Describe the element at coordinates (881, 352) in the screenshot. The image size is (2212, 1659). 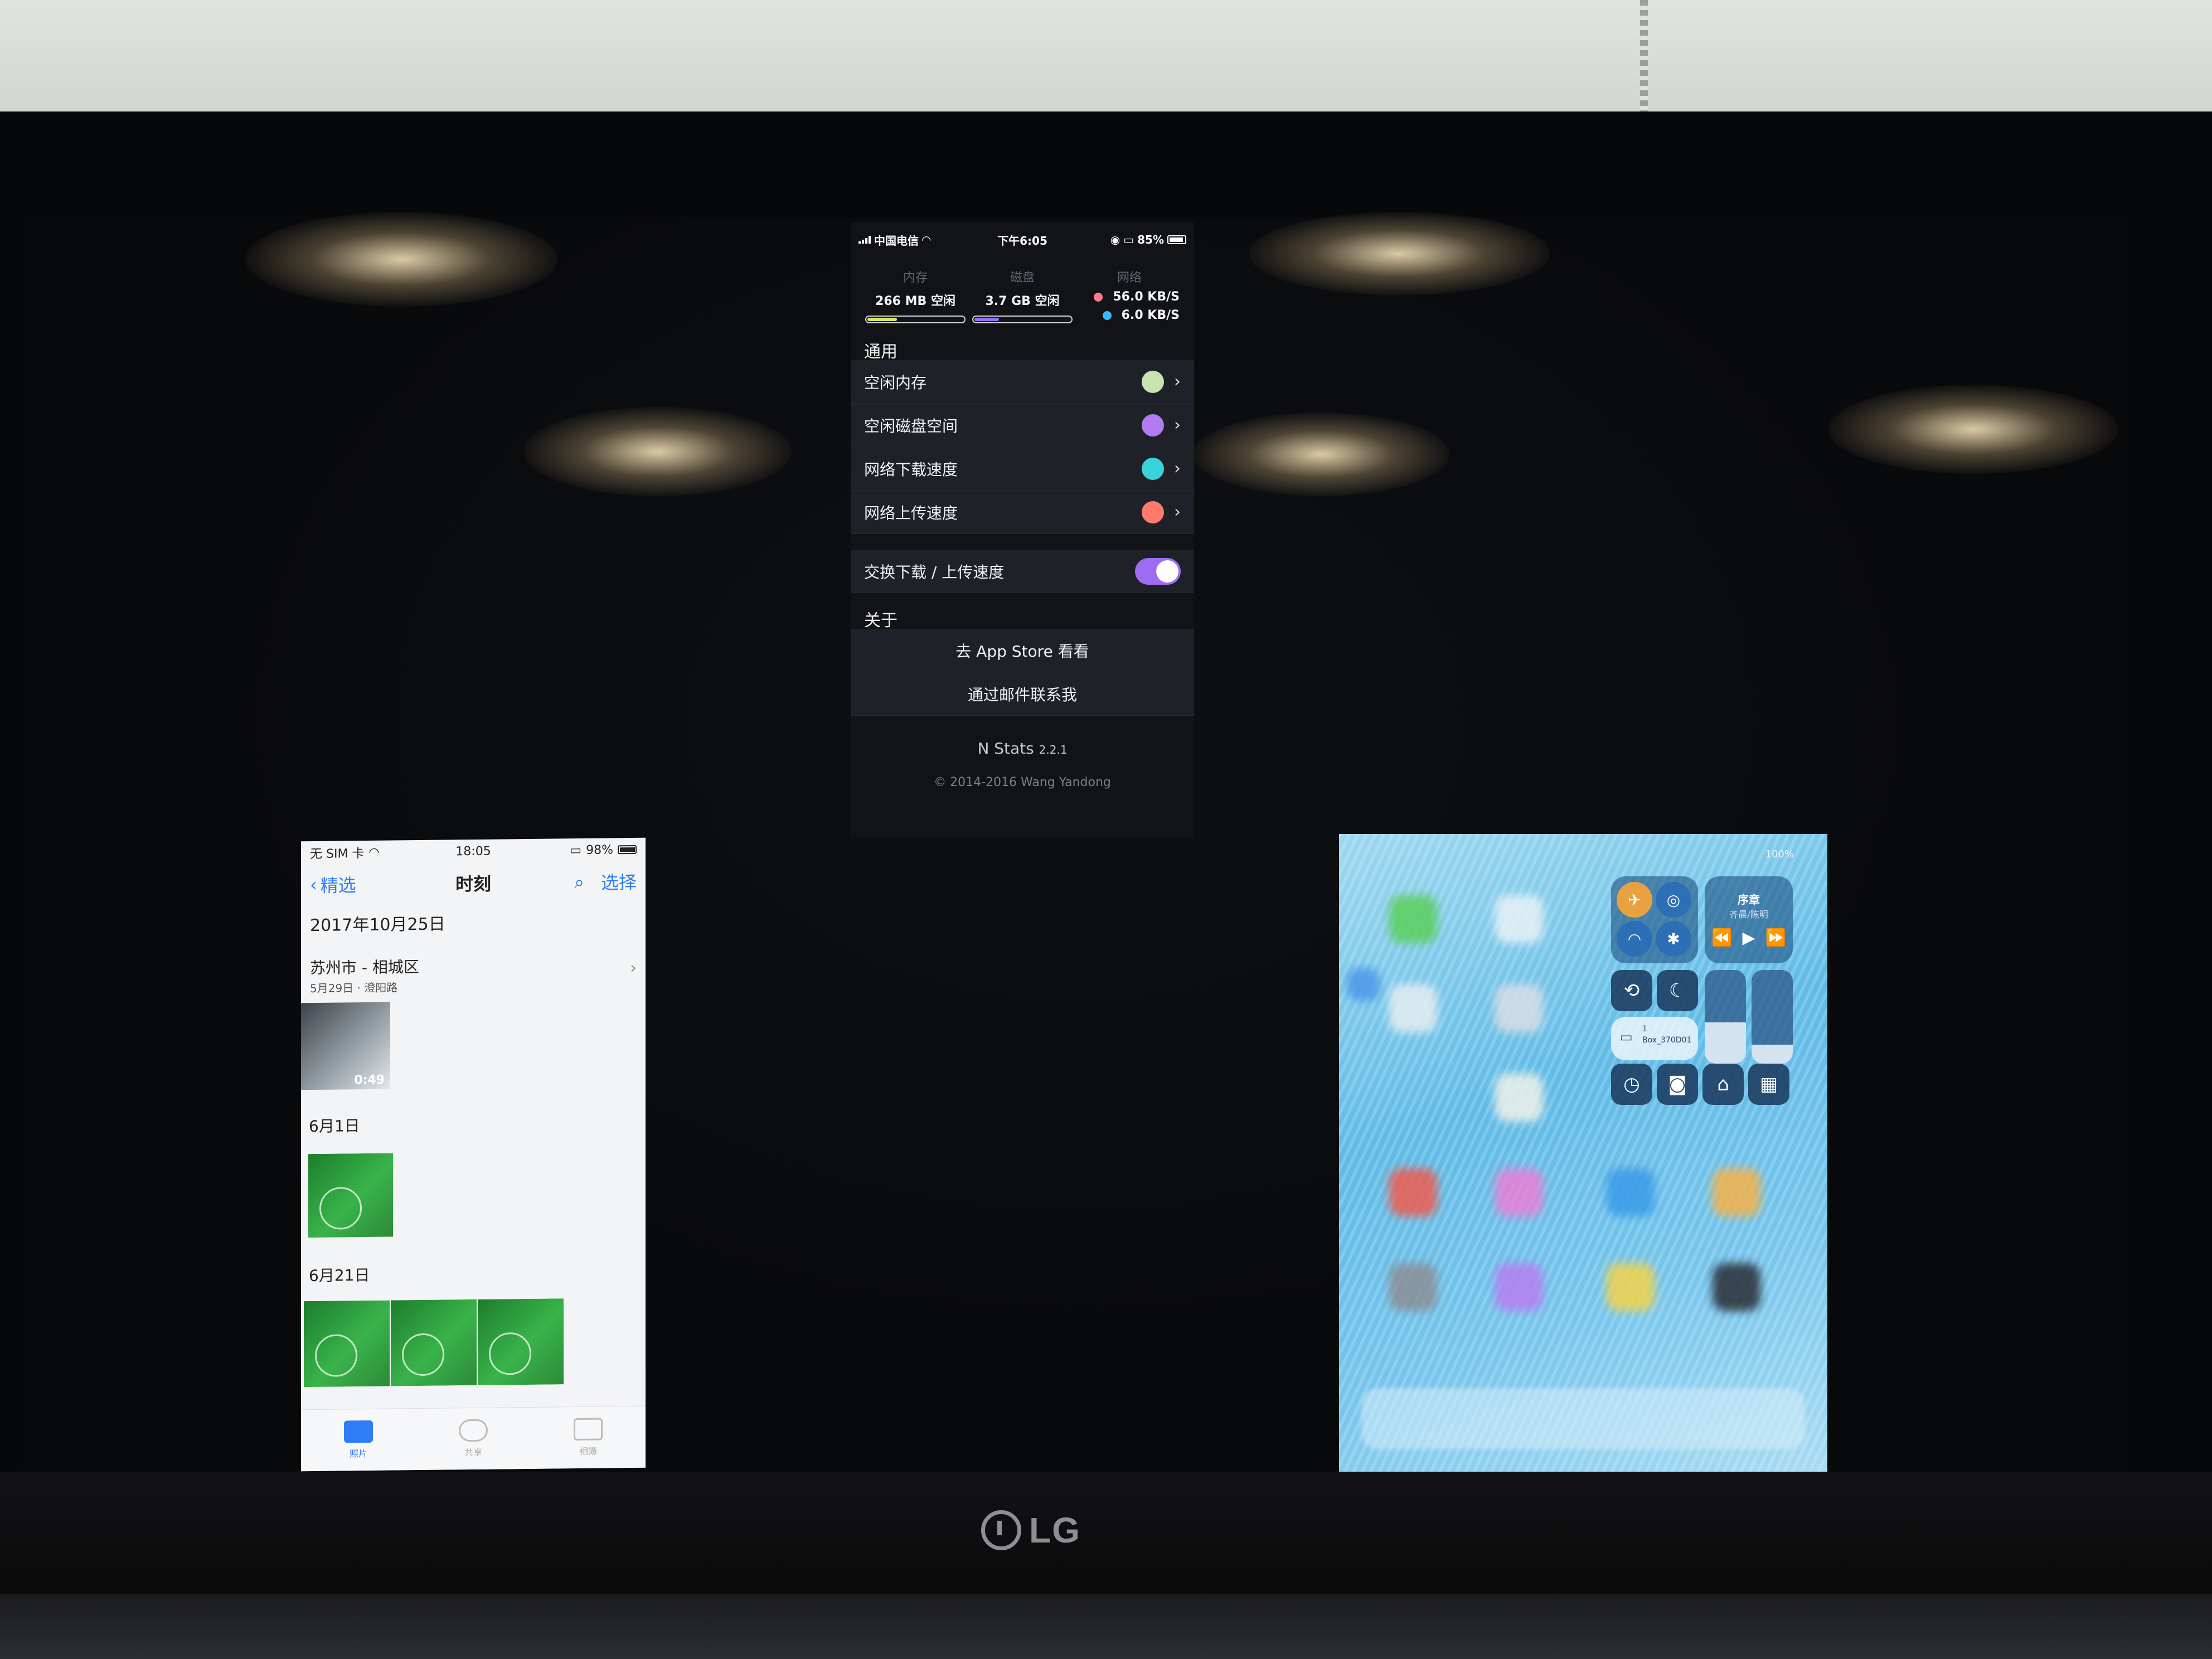
I see `general-header: 通用` at that location.